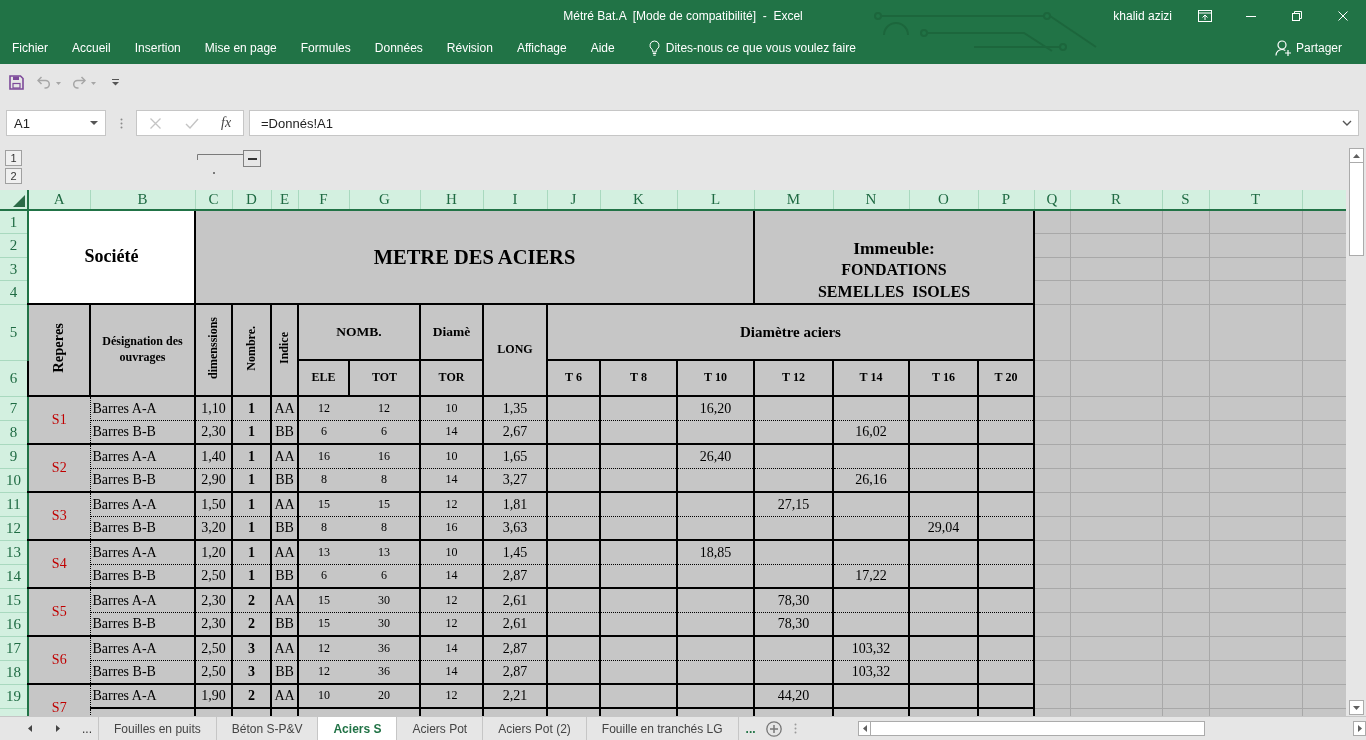 Image resolution: width=1366 pixels, height=740 pixels. Describe the element at coordinates (240, 48) in the screenshot. I see `ribbon-tab: Mise en page` at that location.